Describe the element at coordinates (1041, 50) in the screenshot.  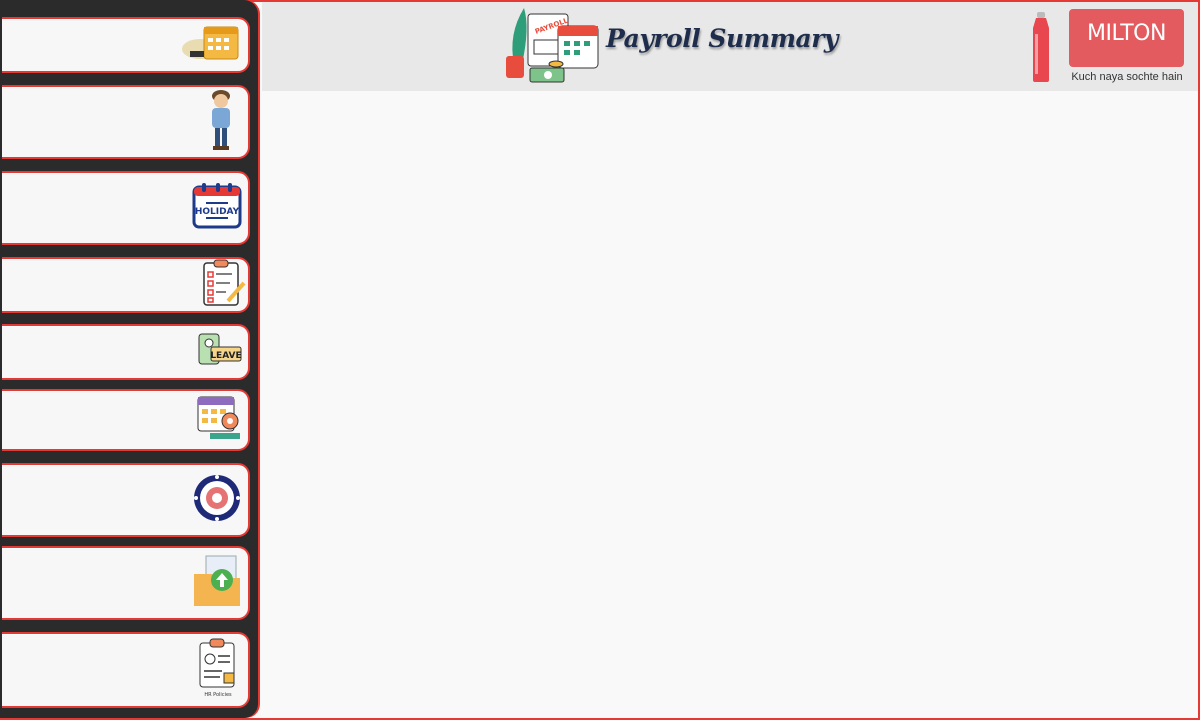
I see `bottle-icon` at that location.